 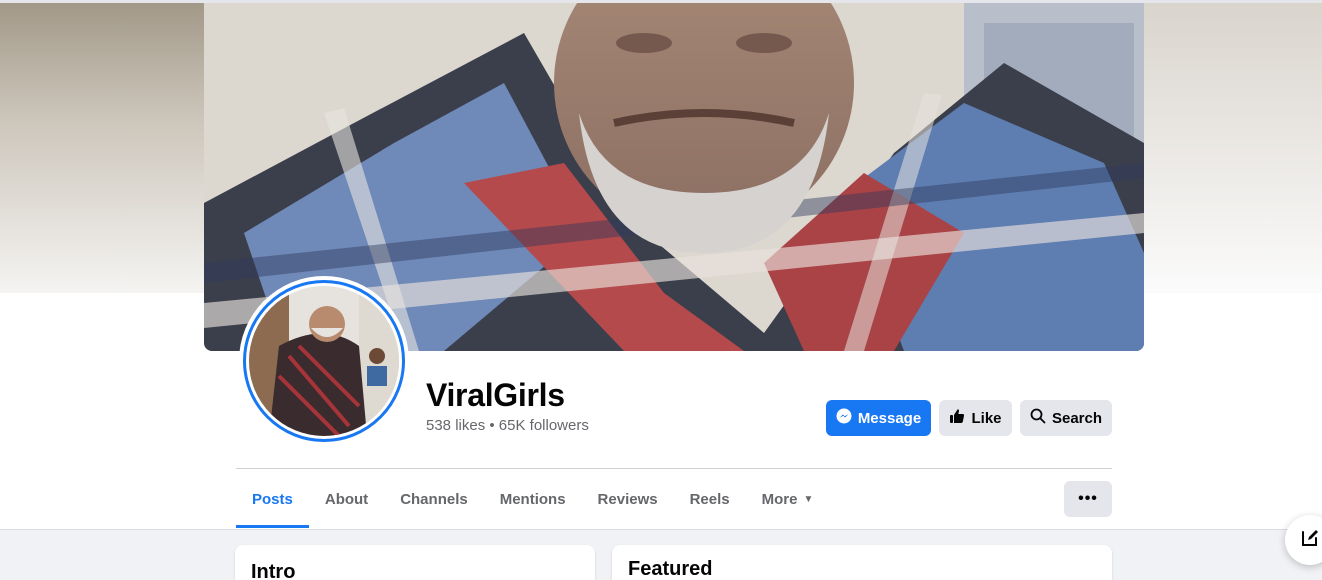 I want to click on more-options-button: •••, so click(x=1088, y=499).